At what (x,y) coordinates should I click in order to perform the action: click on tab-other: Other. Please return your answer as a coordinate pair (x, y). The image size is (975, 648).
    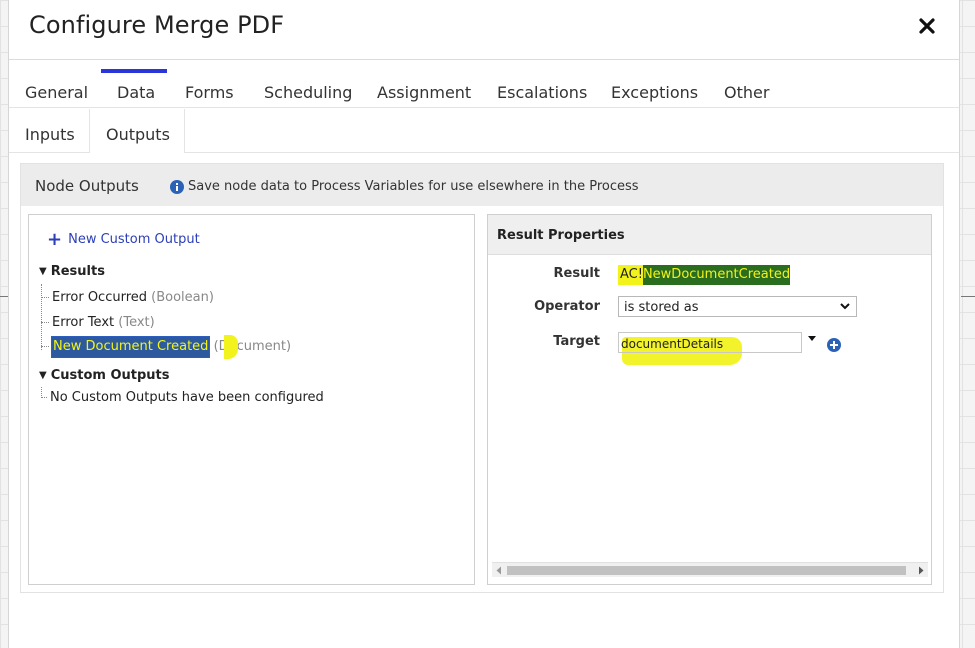
    Looking at the image, I should click on (746, 84).